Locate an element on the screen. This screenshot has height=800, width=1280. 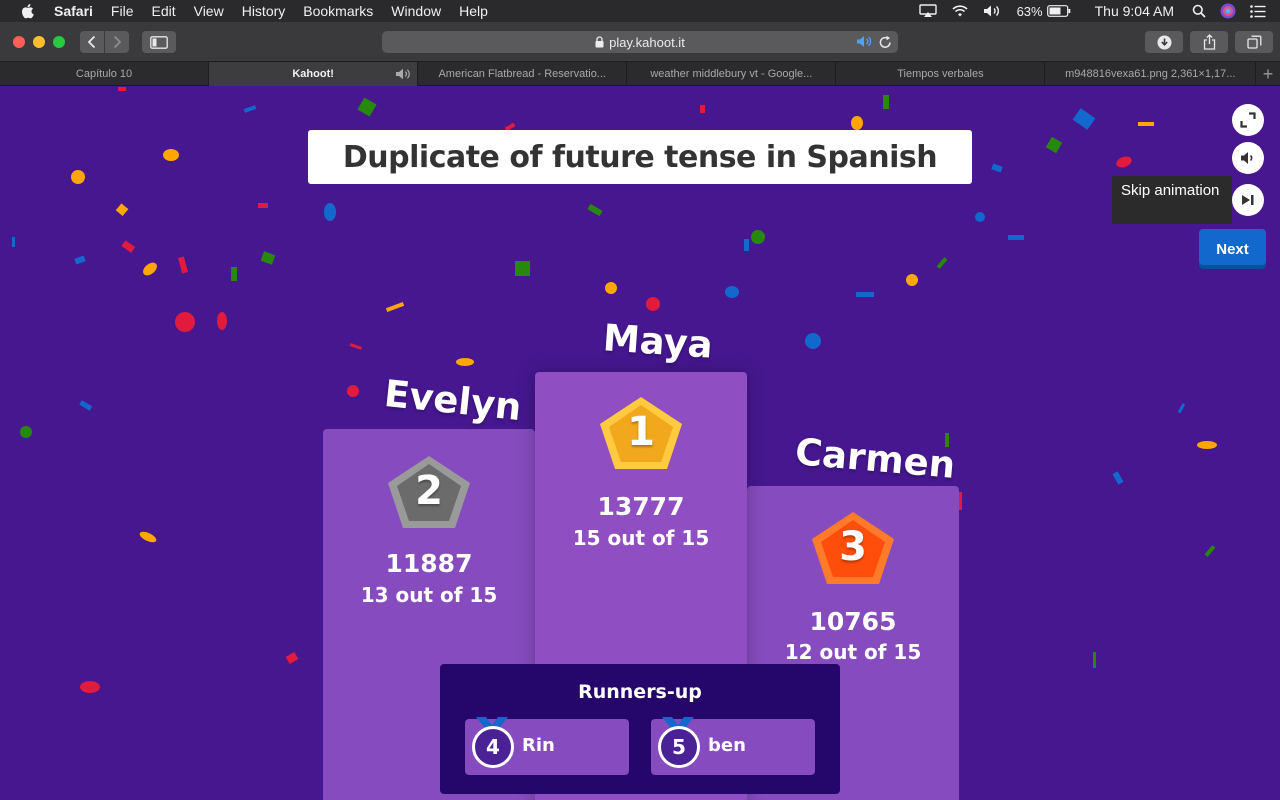
url-text: play.kahoot.it is located at coordinates (647, 42).